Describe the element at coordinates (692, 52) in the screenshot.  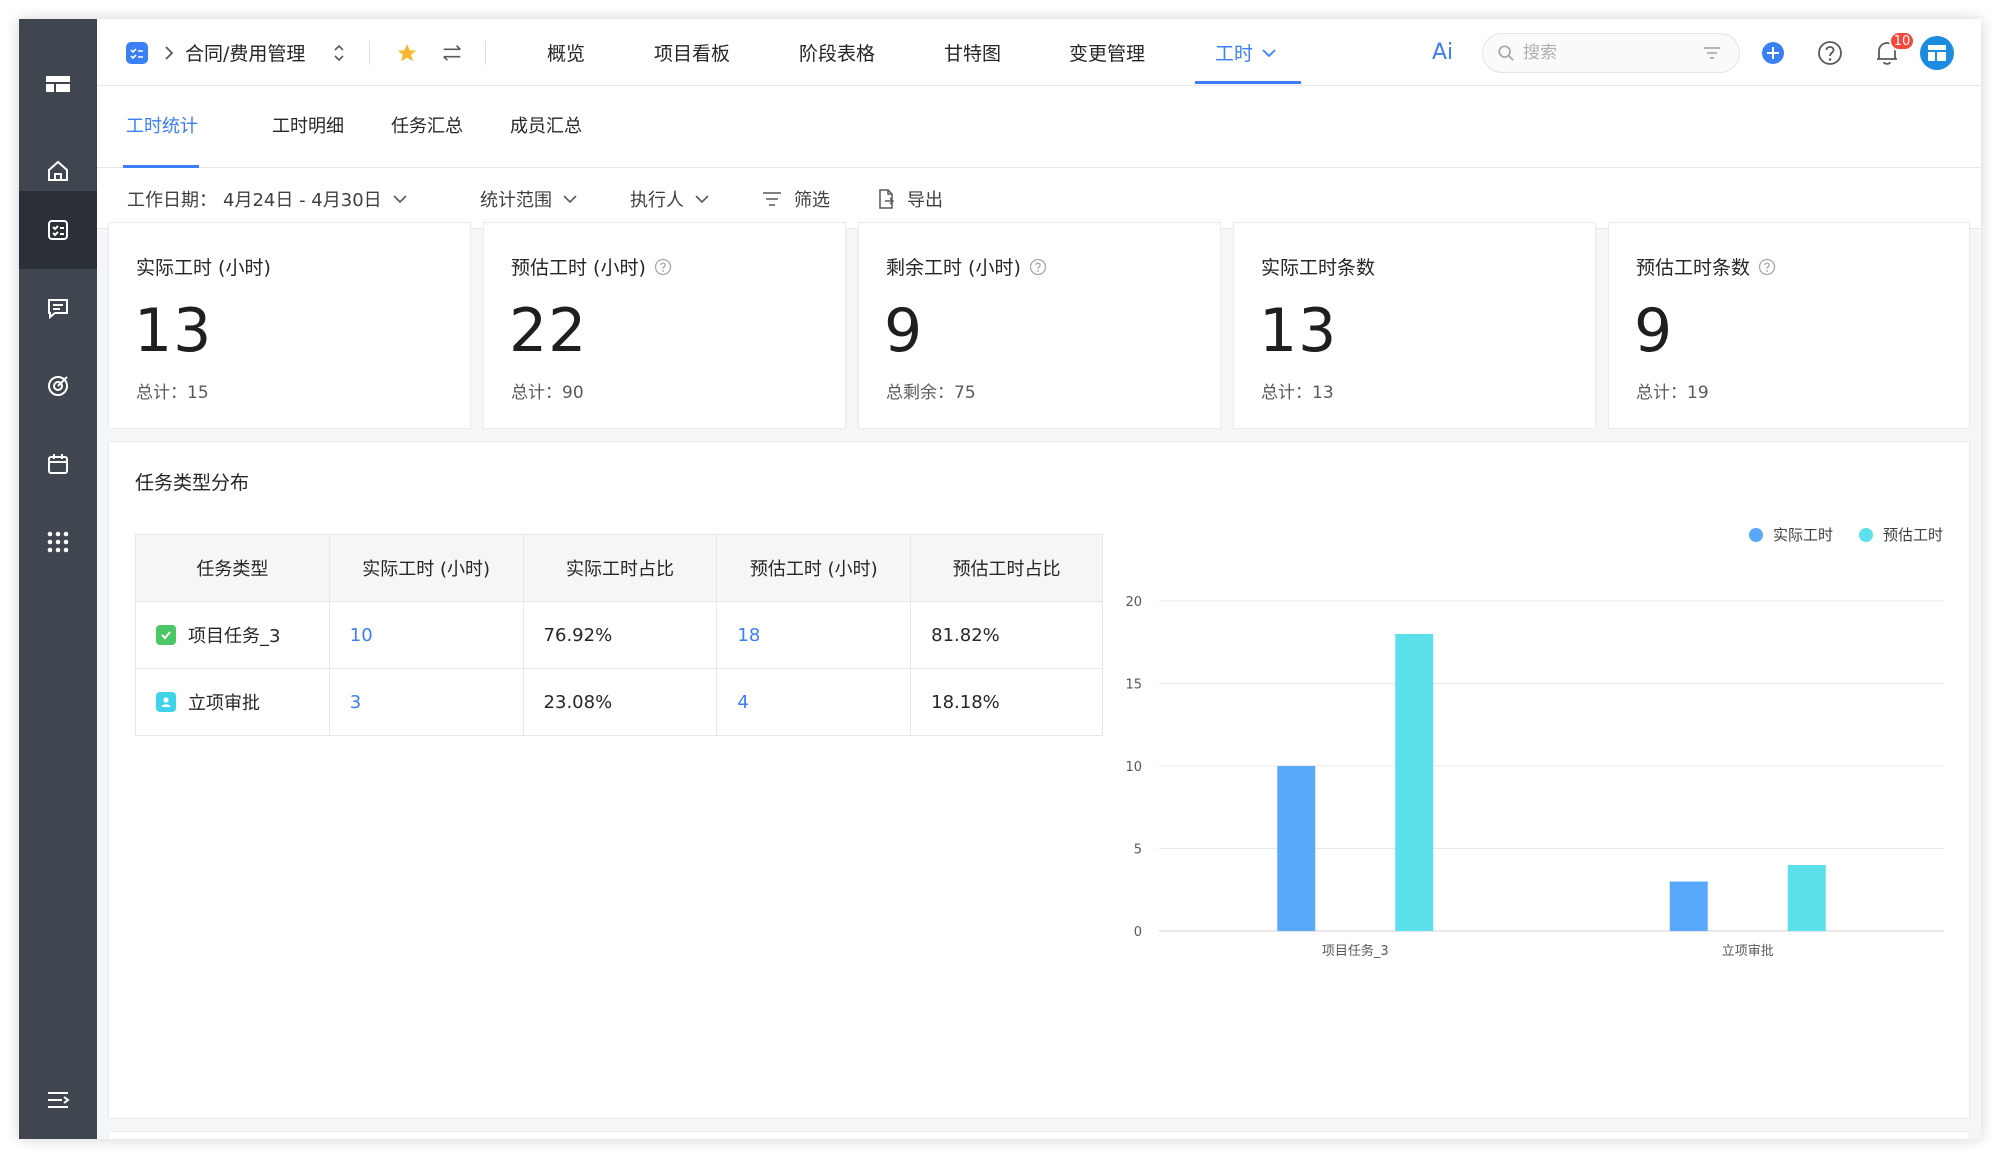
I see `tab-project-board: 项目看板` at that location.